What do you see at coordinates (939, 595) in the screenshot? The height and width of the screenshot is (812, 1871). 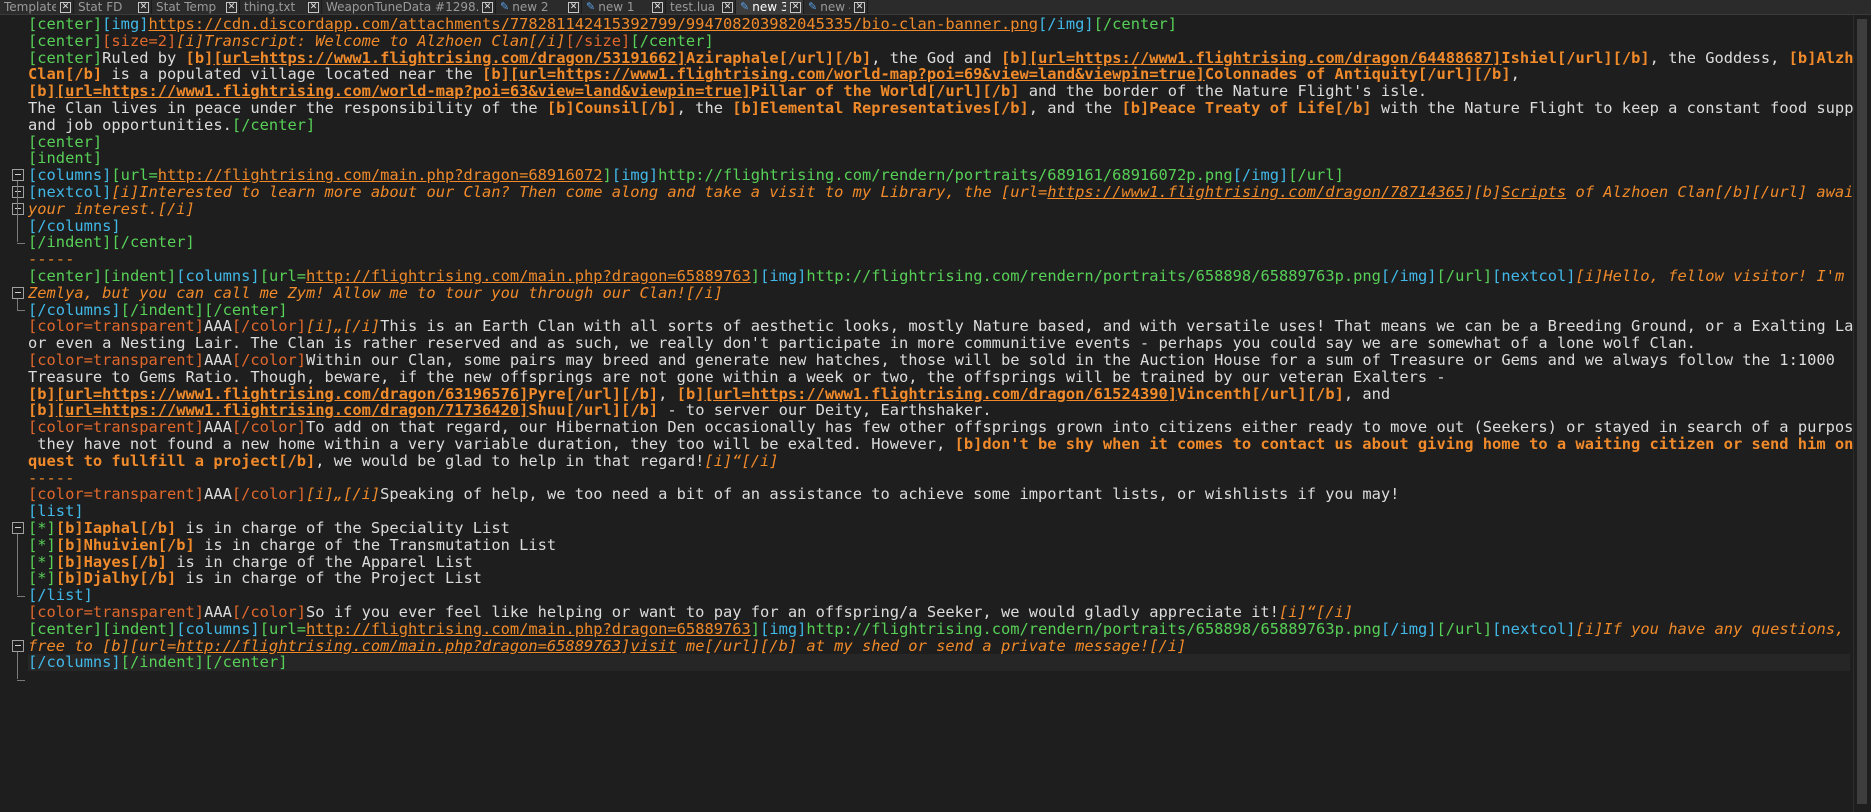 I see `code-line: [/list]` at bounding box center [939, 595].